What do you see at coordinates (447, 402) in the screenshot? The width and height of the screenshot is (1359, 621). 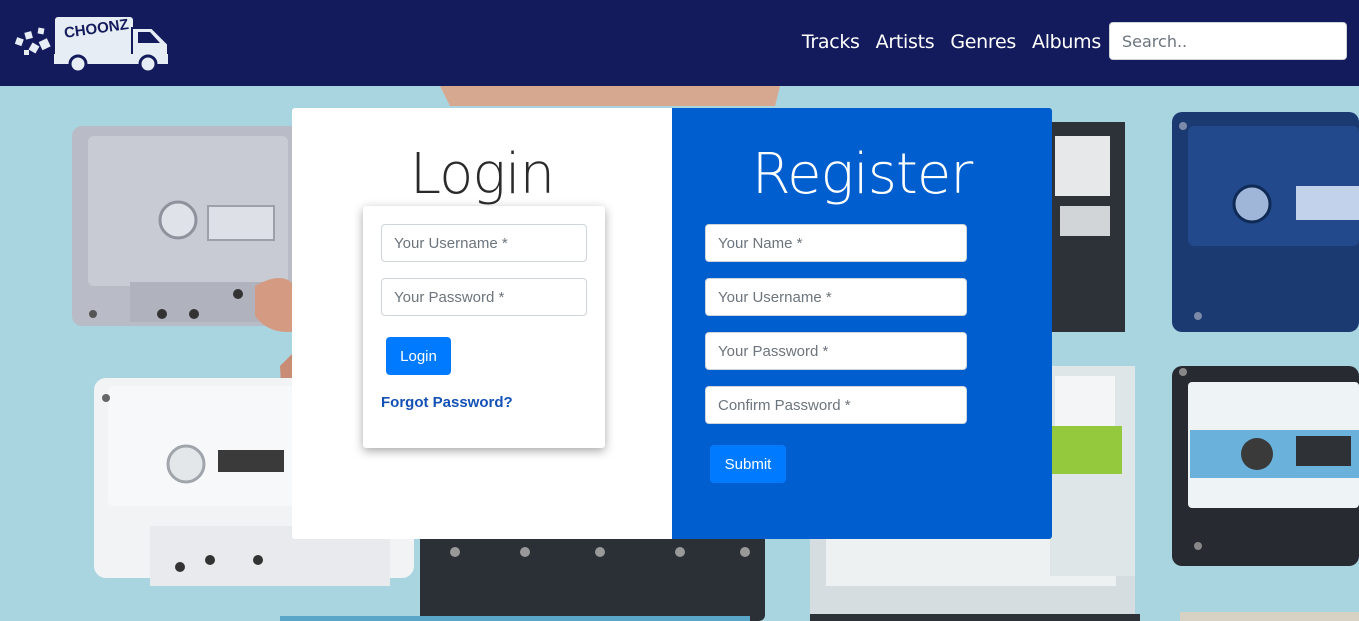 I see `forgot-password-link: Forgot Password?` at bounding box center [447, 402].